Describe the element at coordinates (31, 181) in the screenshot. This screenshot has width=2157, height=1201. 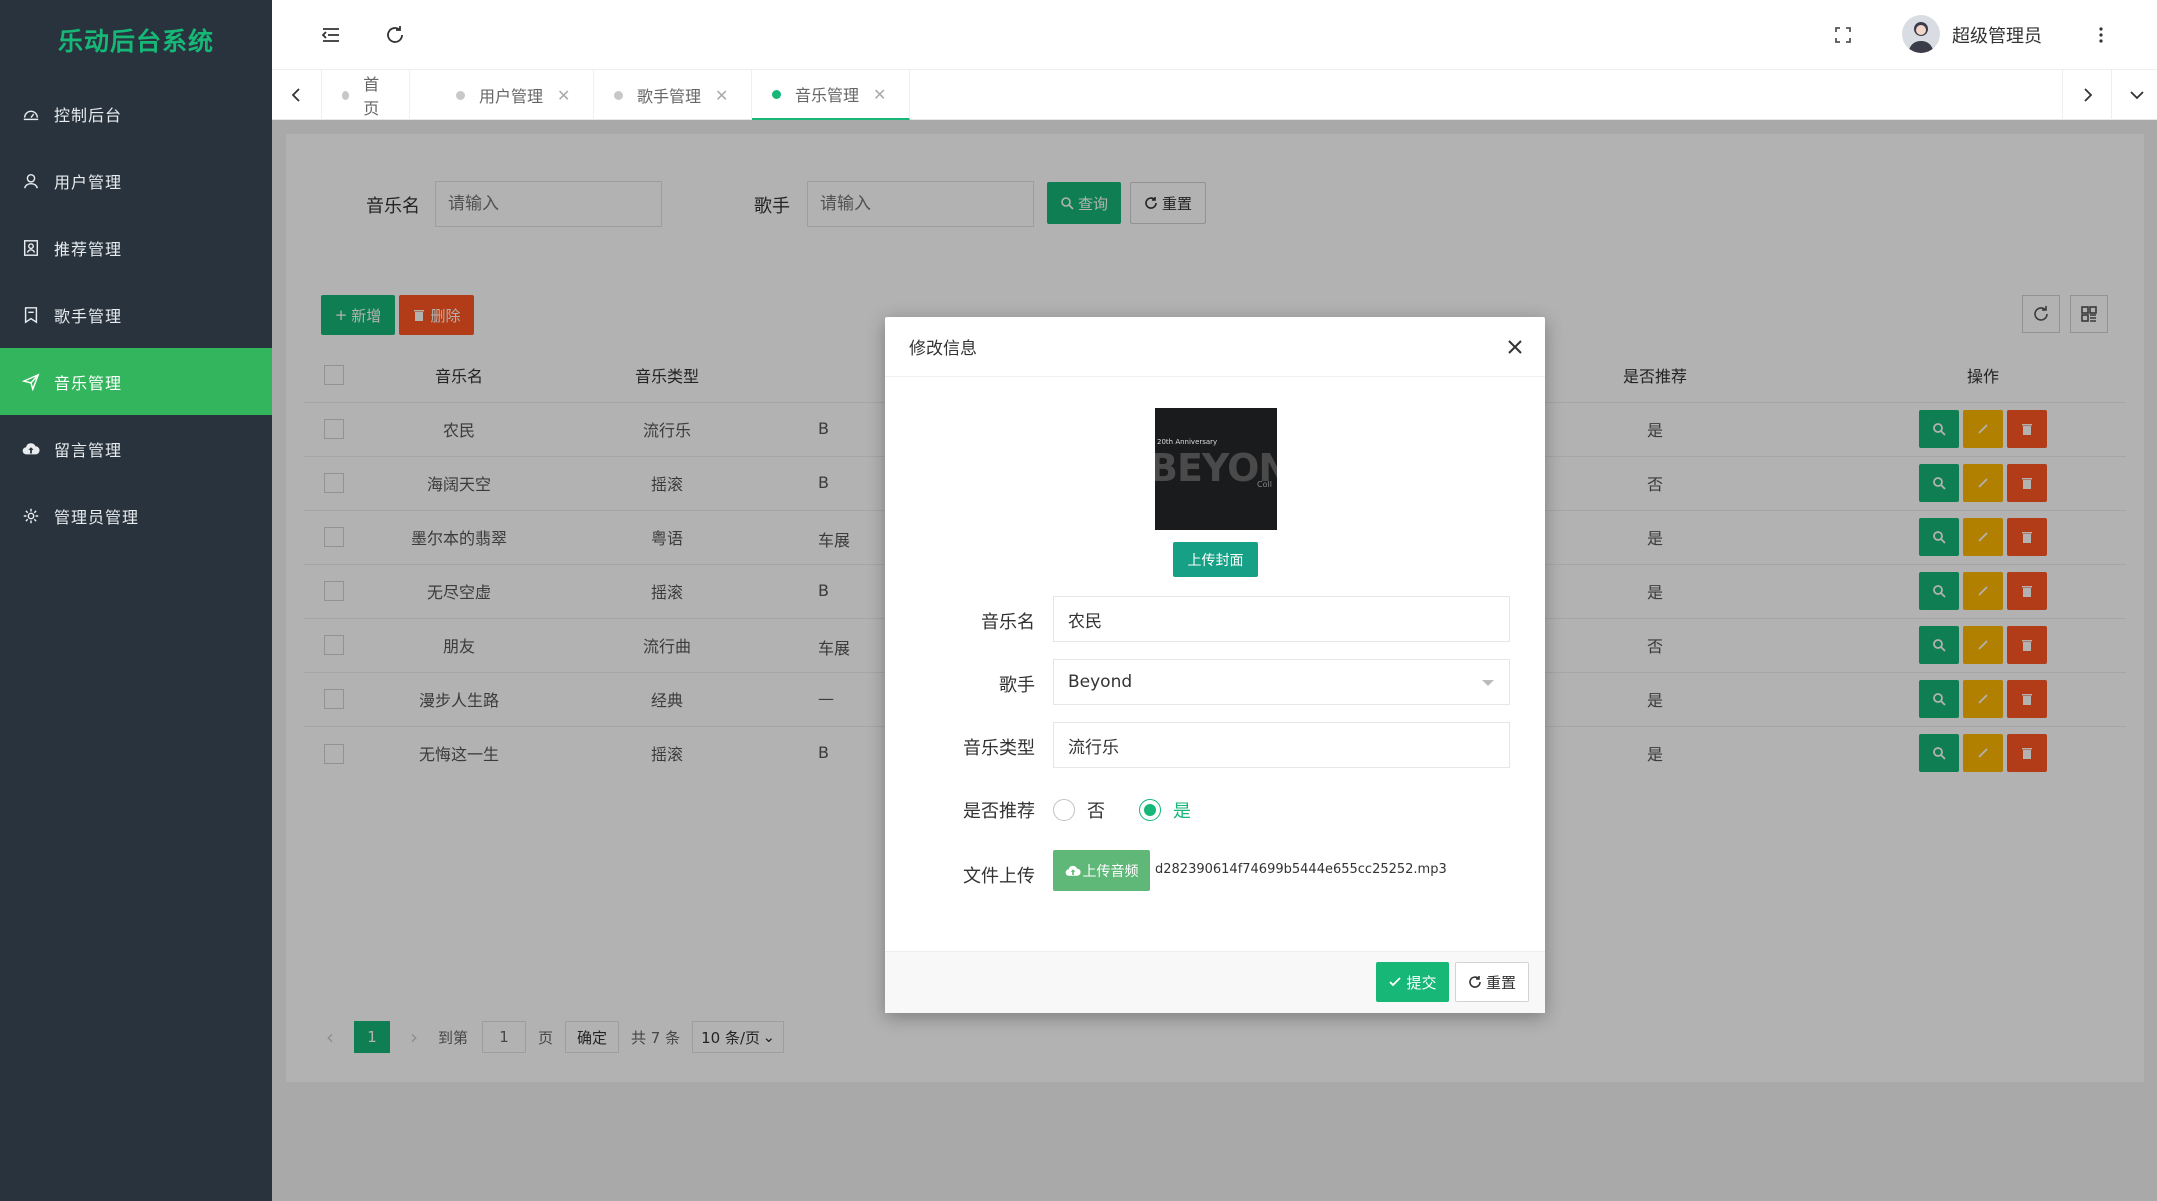
I see `user-icon` at that location.